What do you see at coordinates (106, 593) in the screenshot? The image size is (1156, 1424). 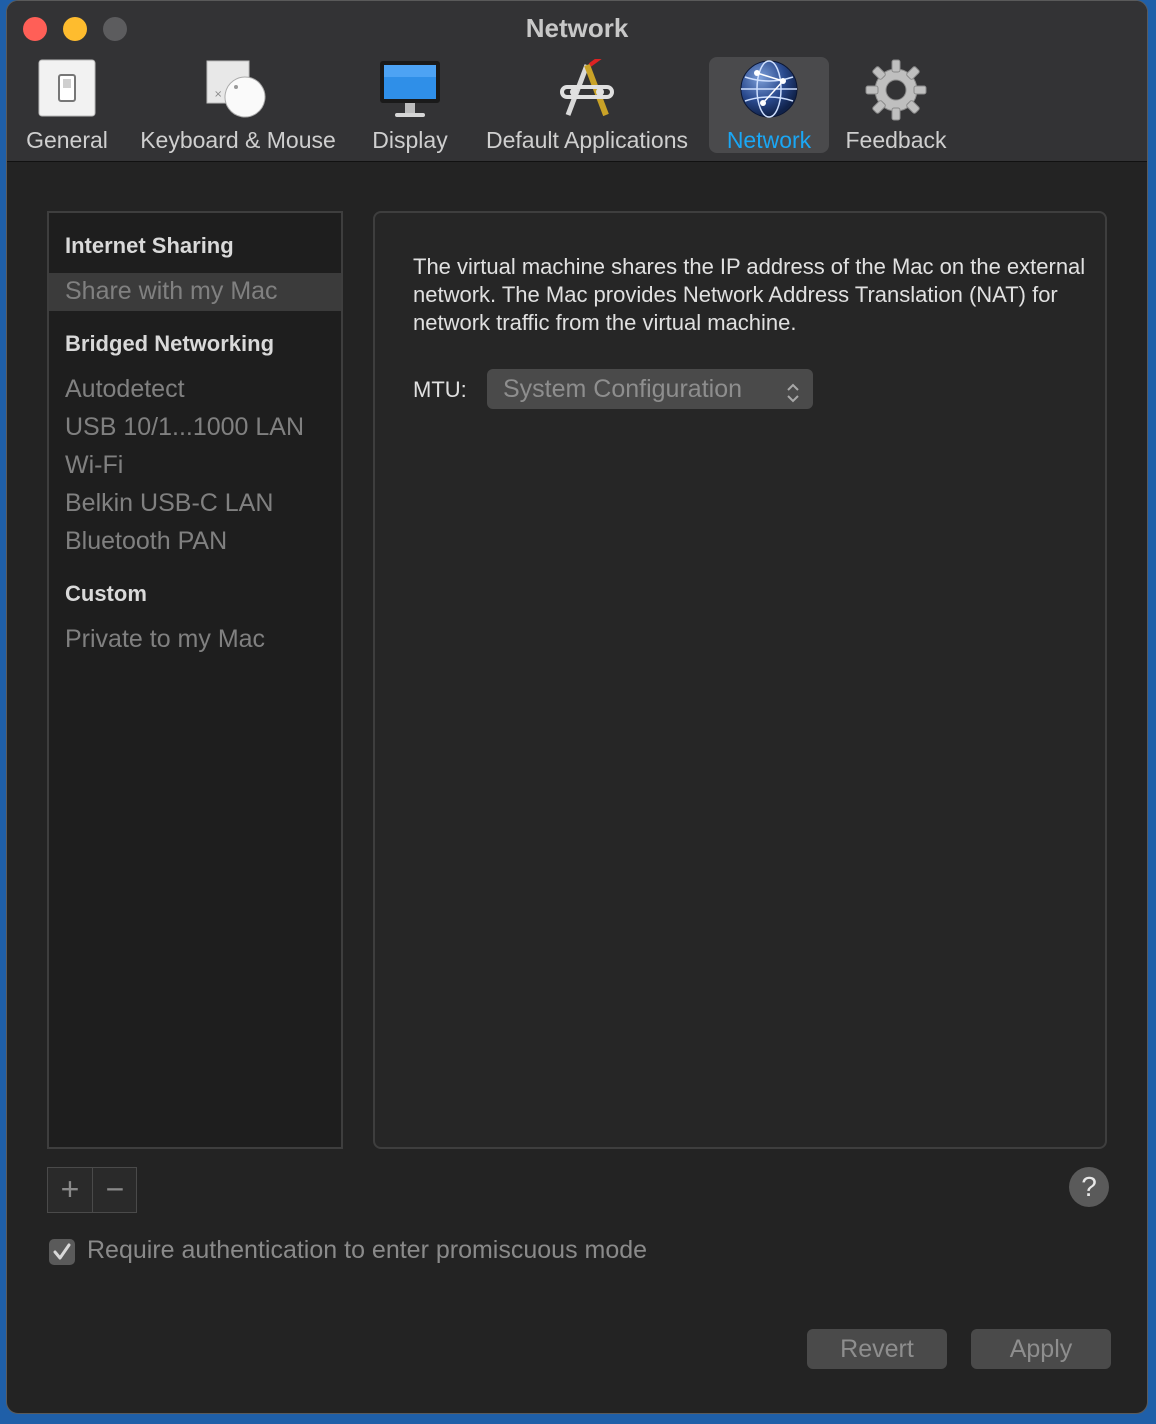 I see `group-header-custom: Custom` at bounding box center [106, 593].